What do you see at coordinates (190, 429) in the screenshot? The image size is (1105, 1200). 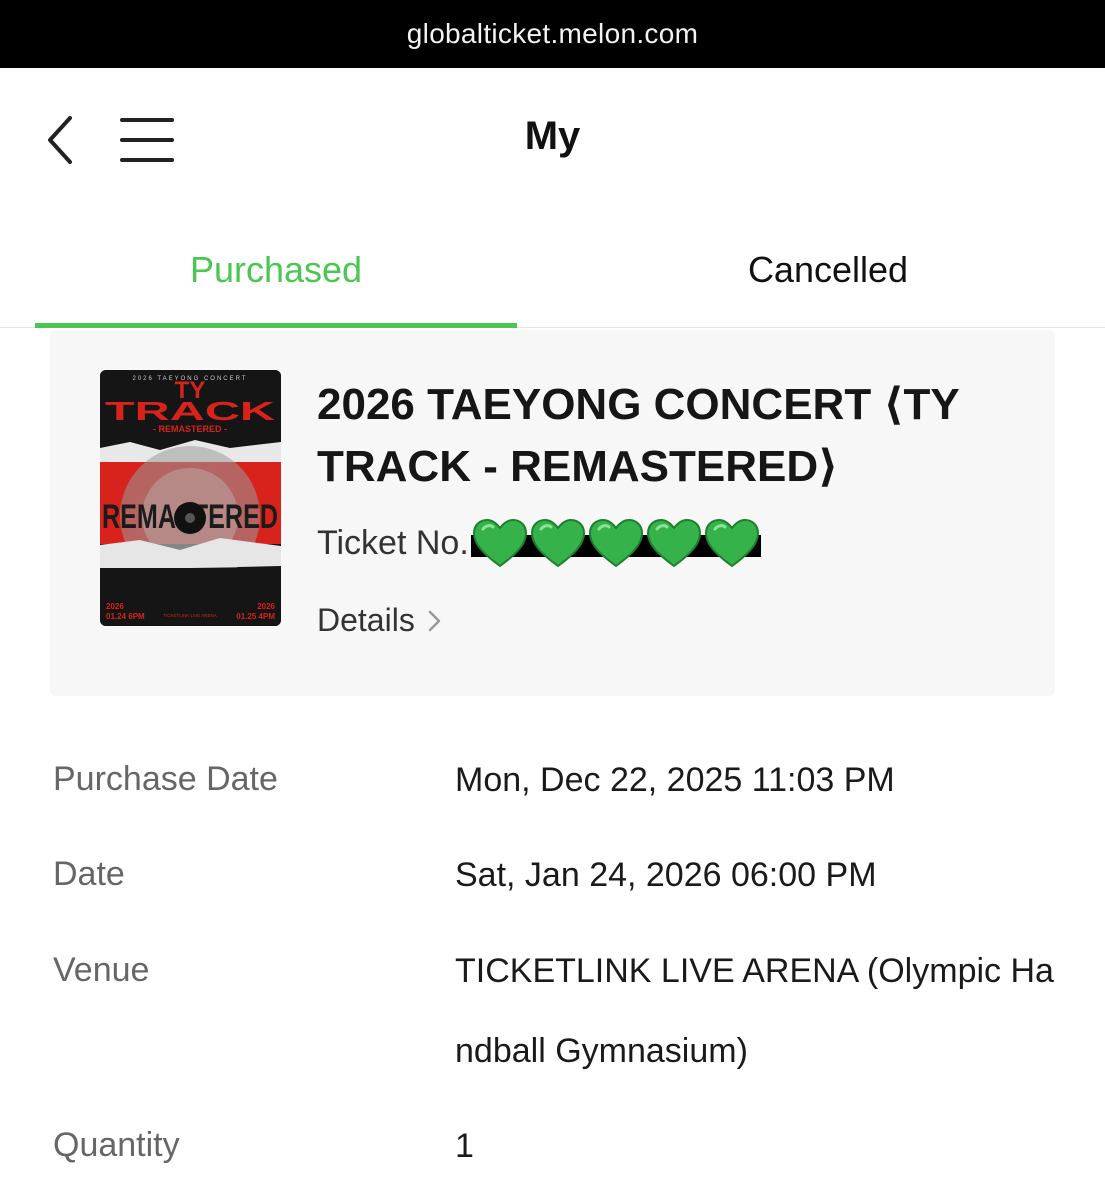 I see `svg-text: - REMASTERED -` at bounding box center [190, 429].